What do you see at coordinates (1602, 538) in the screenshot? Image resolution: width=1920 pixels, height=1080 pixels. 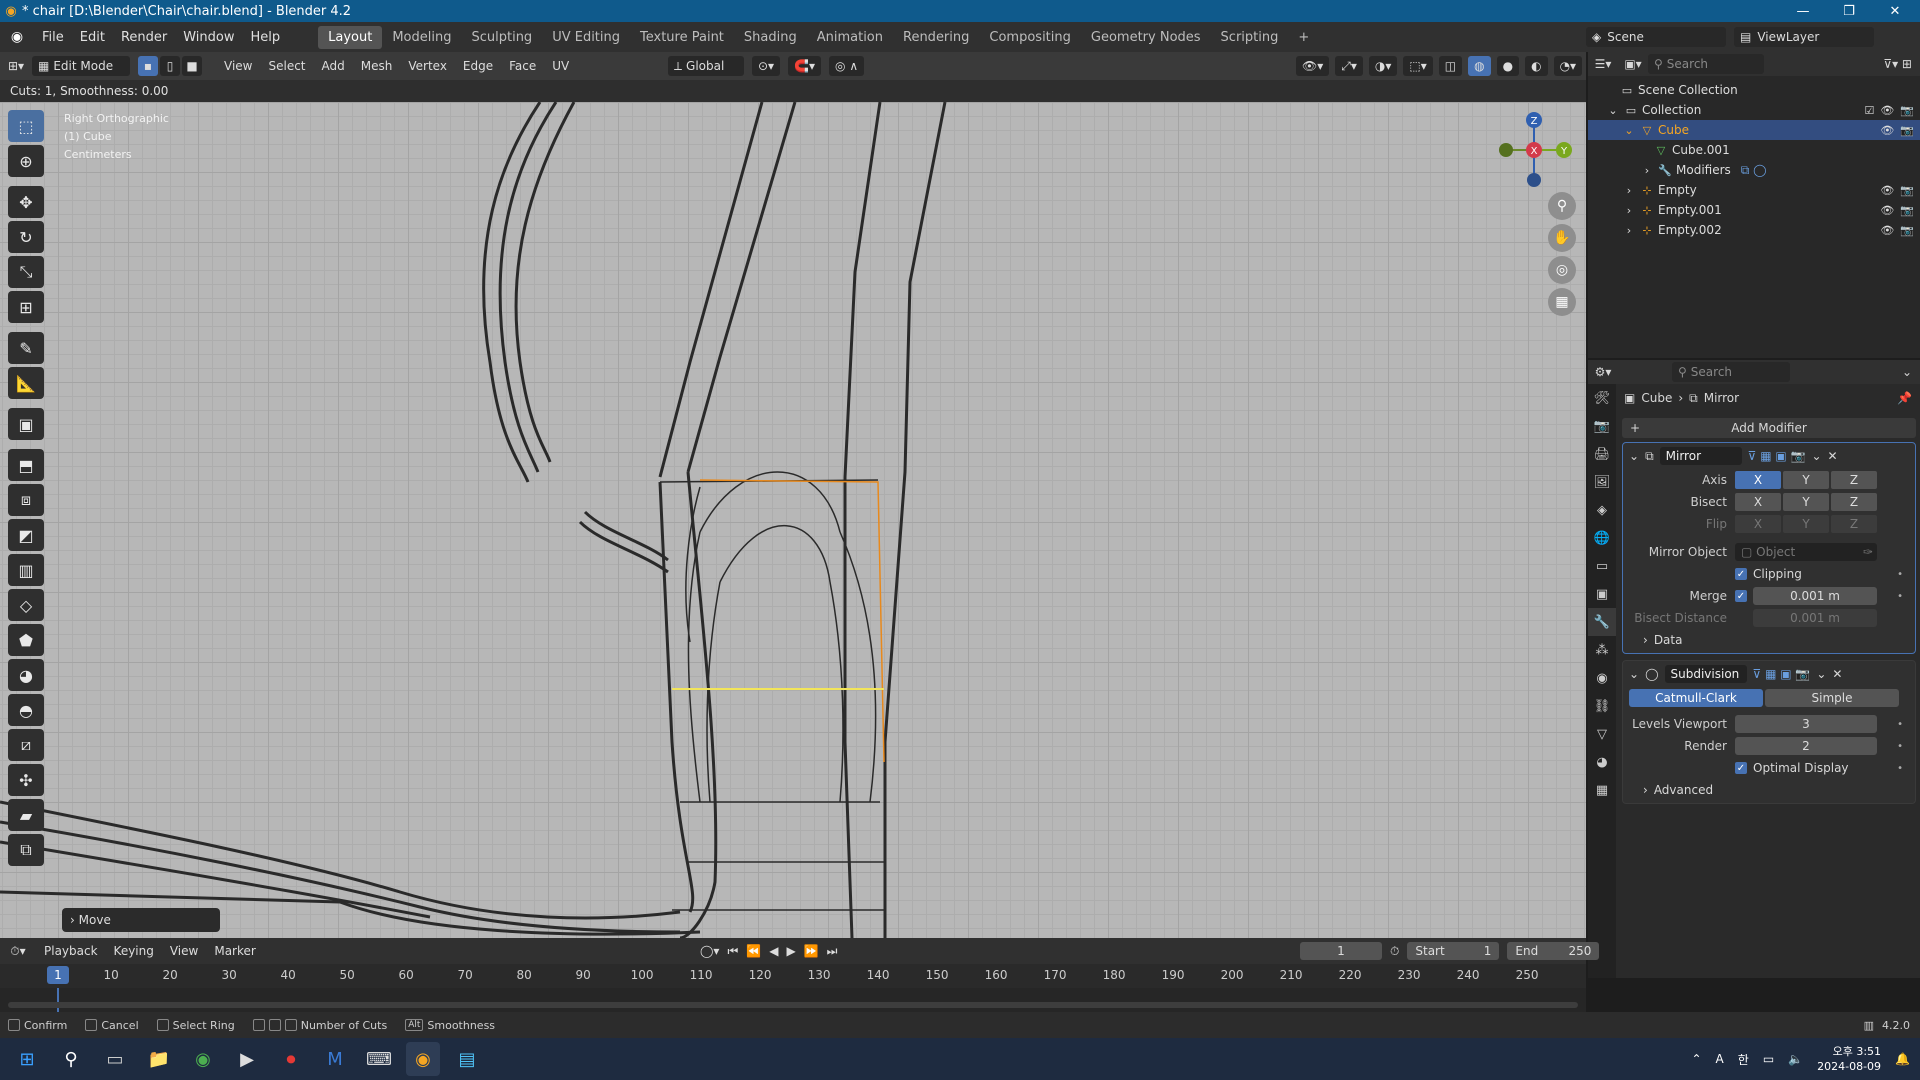 I see `world-tab-icon: 🌐` at bounding box center [1602, 538].